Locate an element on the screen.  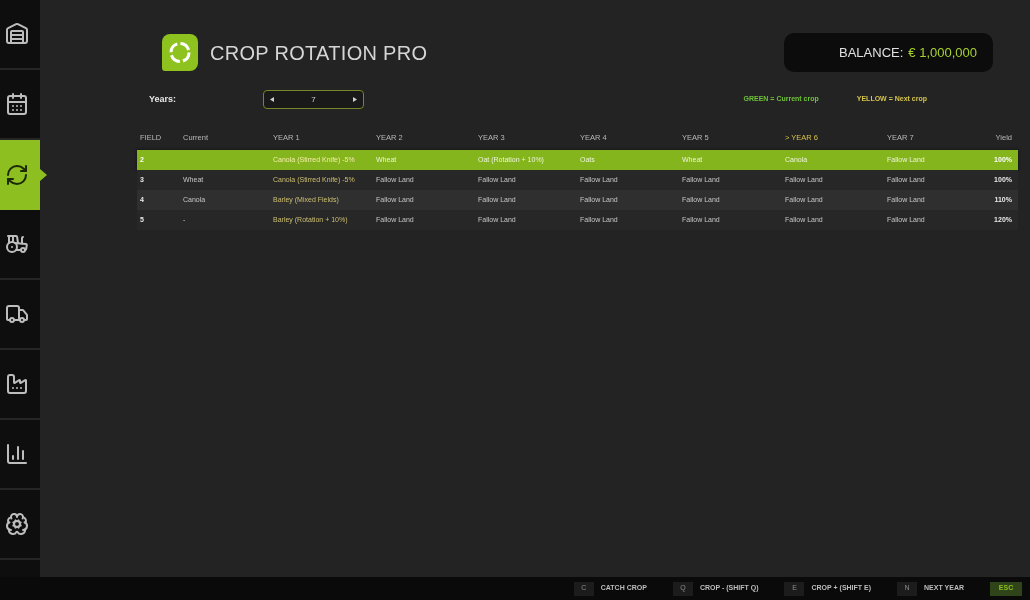
calendar-icon is located at coordinates (17, 104).